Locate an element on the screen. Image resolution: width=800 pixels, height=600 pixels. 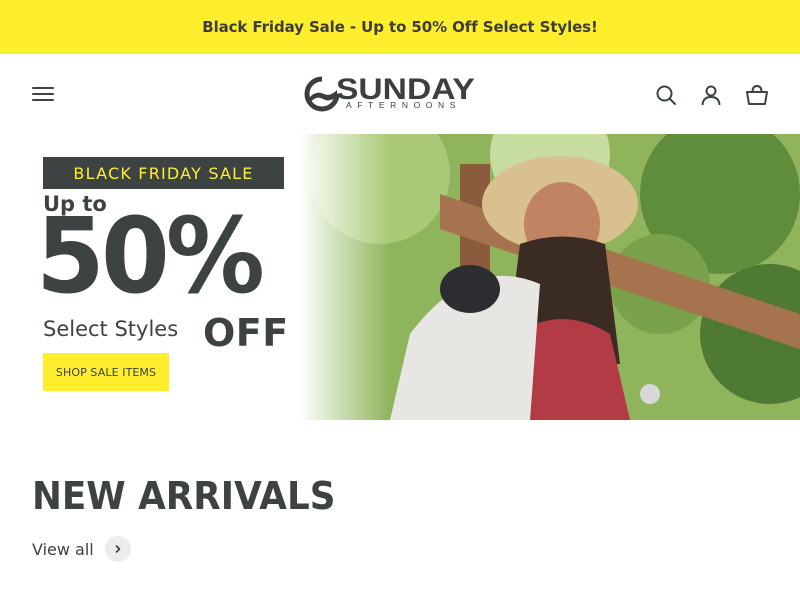
menu-icon is located at coordinates (43, 94).